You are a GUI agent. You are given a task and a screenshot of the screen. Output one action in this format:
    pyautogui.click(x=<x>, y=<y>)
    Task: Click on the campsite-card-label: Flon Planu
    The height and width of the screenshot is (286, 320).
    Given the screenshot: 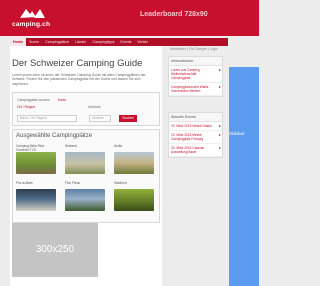 What is the action you would take?
    pyautogui.click(x=73, y=183)
    